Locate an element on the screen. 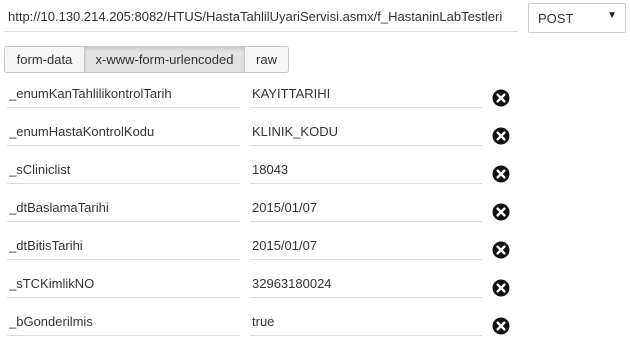  tab-form-data: form-data is located at coordinates (44, 59).